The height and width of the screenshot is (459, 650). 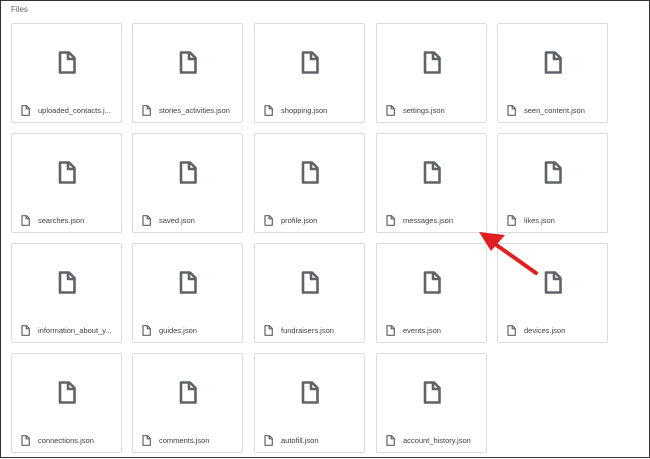 I want to click on file-tile: messages.json, so click(x=431, y=183).